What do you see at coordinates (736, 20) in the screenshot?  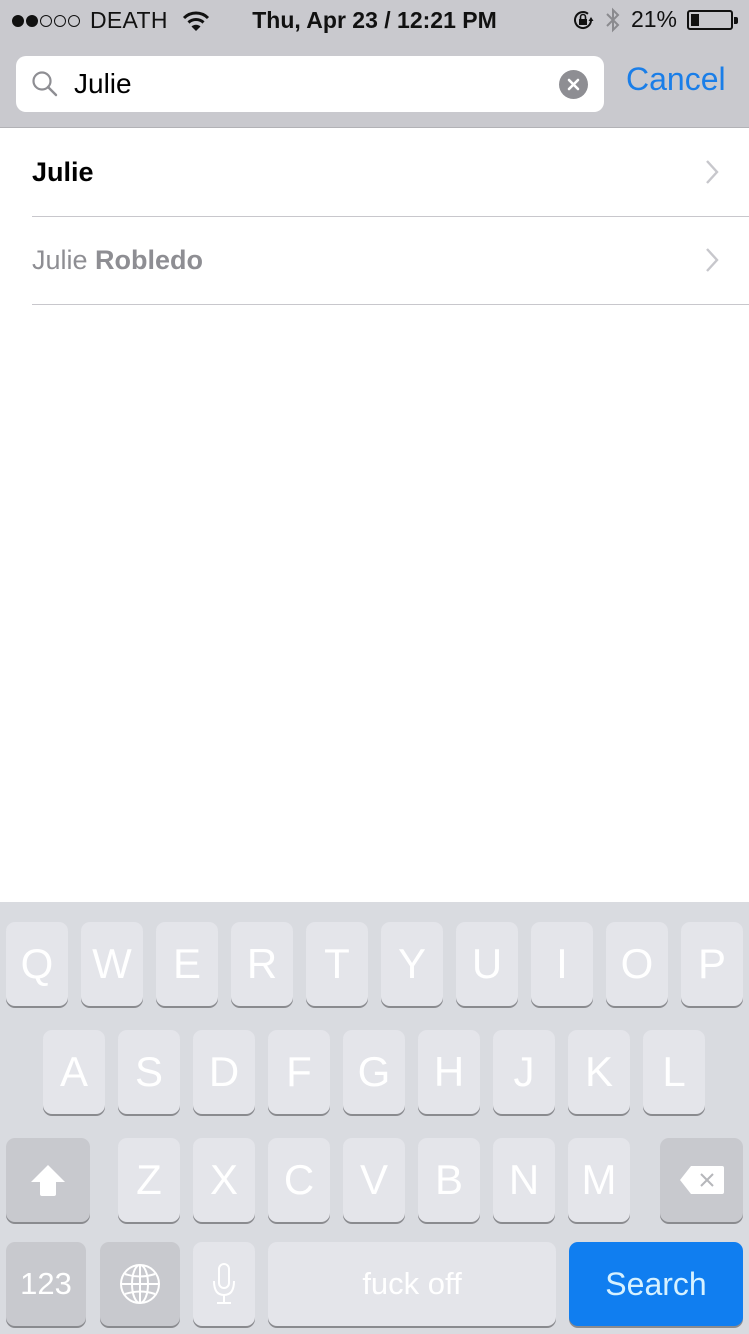 I see `battery-tip` at bounding box center [736, 20].